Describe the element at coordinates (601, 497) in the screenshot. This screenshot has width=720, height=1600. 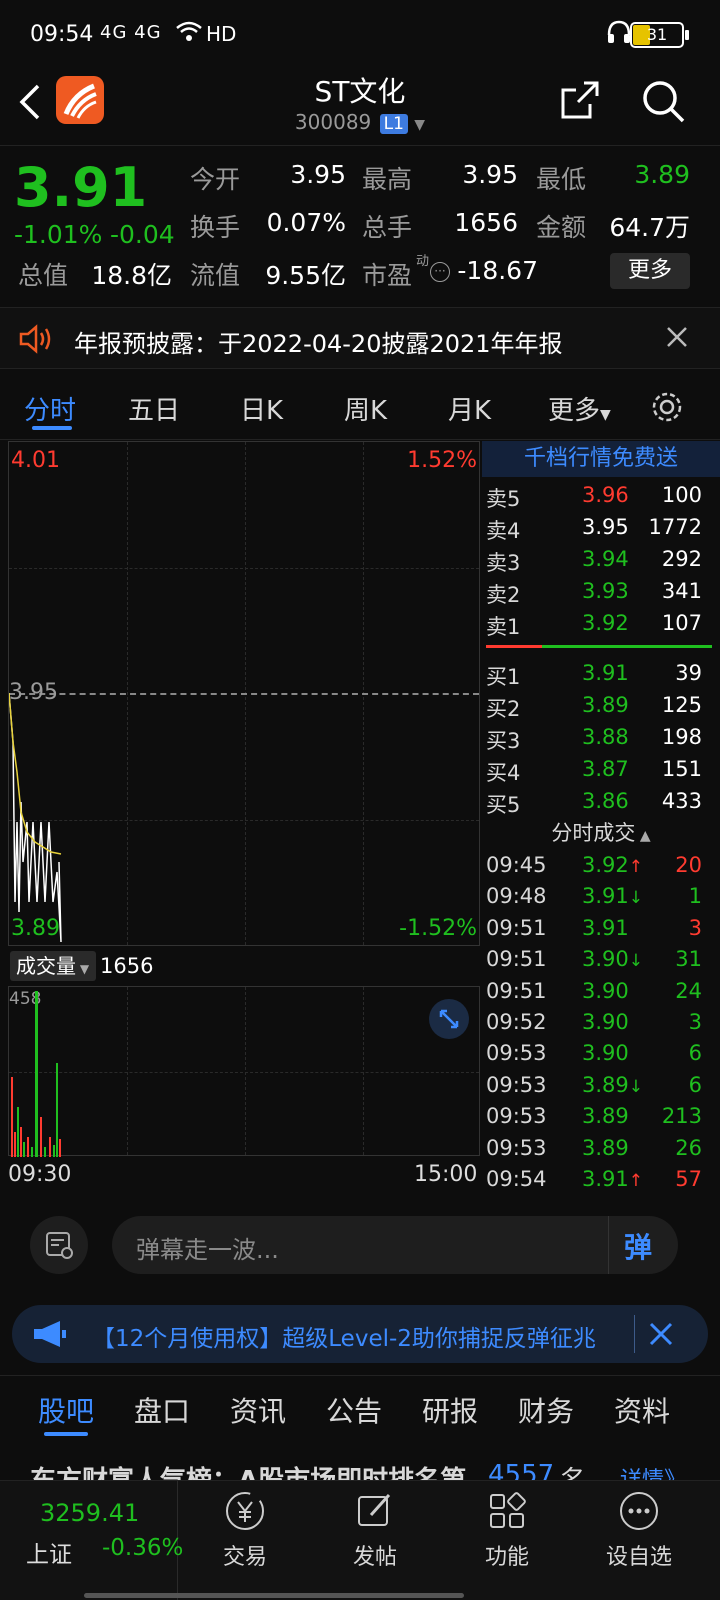
I see `ask-row: 卖5 3.96 100` at that location.